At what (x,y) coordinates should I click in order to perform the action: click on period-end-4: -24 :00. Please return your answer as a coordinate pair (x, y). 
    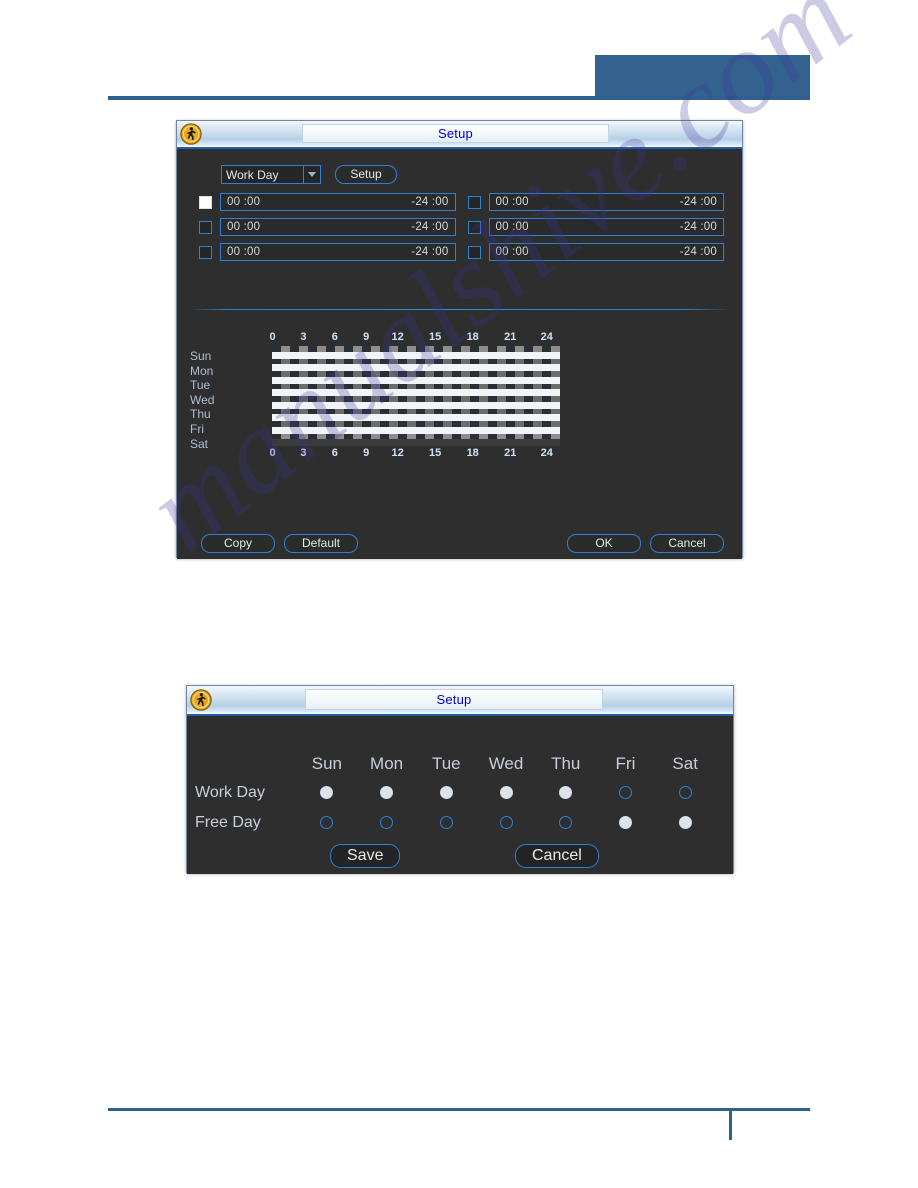
    Looking at the image, I should click on (698, 227).